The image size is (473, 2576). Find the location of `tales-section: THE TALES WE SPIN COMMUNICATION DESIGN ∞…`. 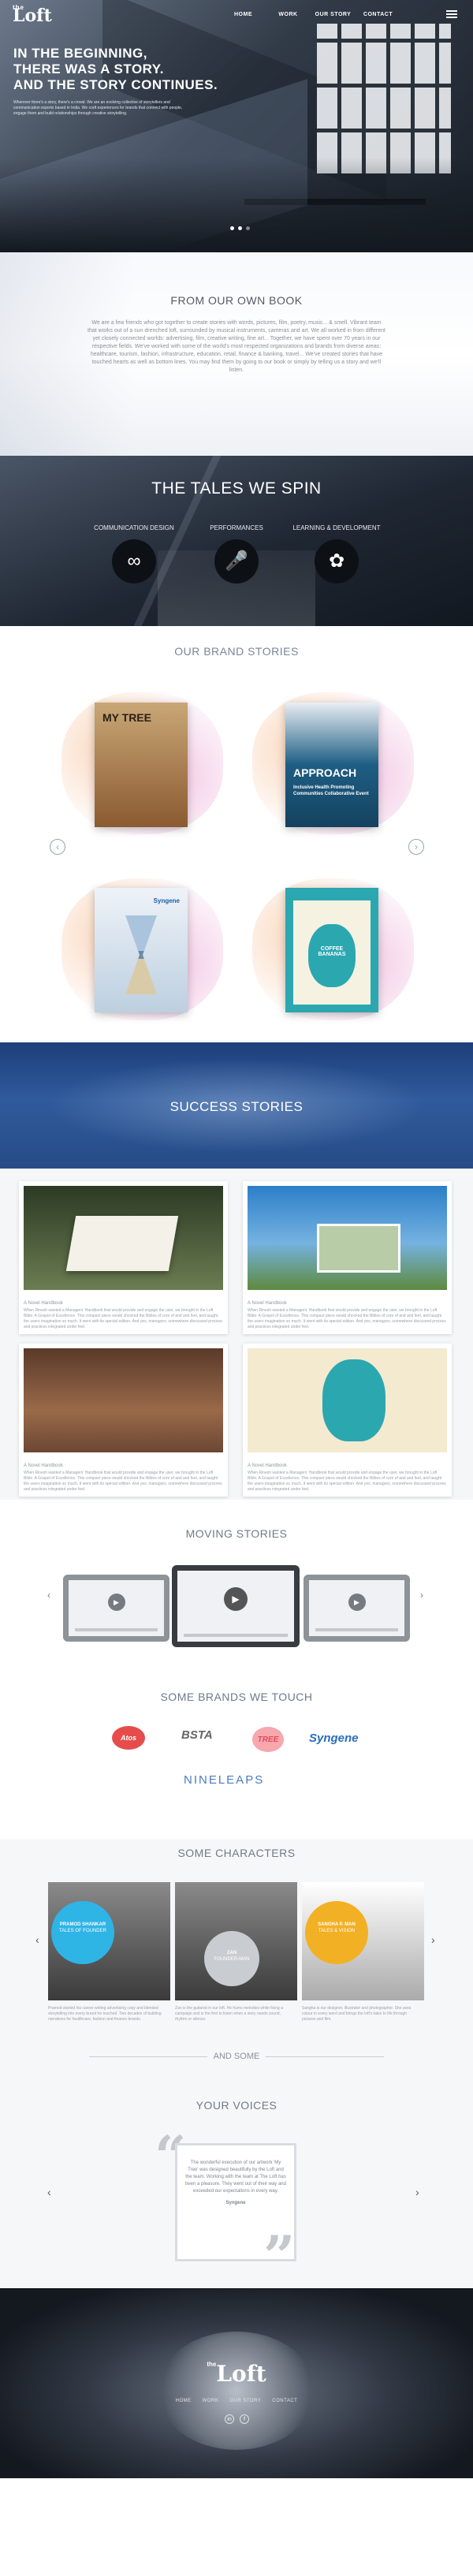

tales-section: THE TALES WE SPIN COMMUNICATION DESIGN ∞… is located at coordinates (236, 541).